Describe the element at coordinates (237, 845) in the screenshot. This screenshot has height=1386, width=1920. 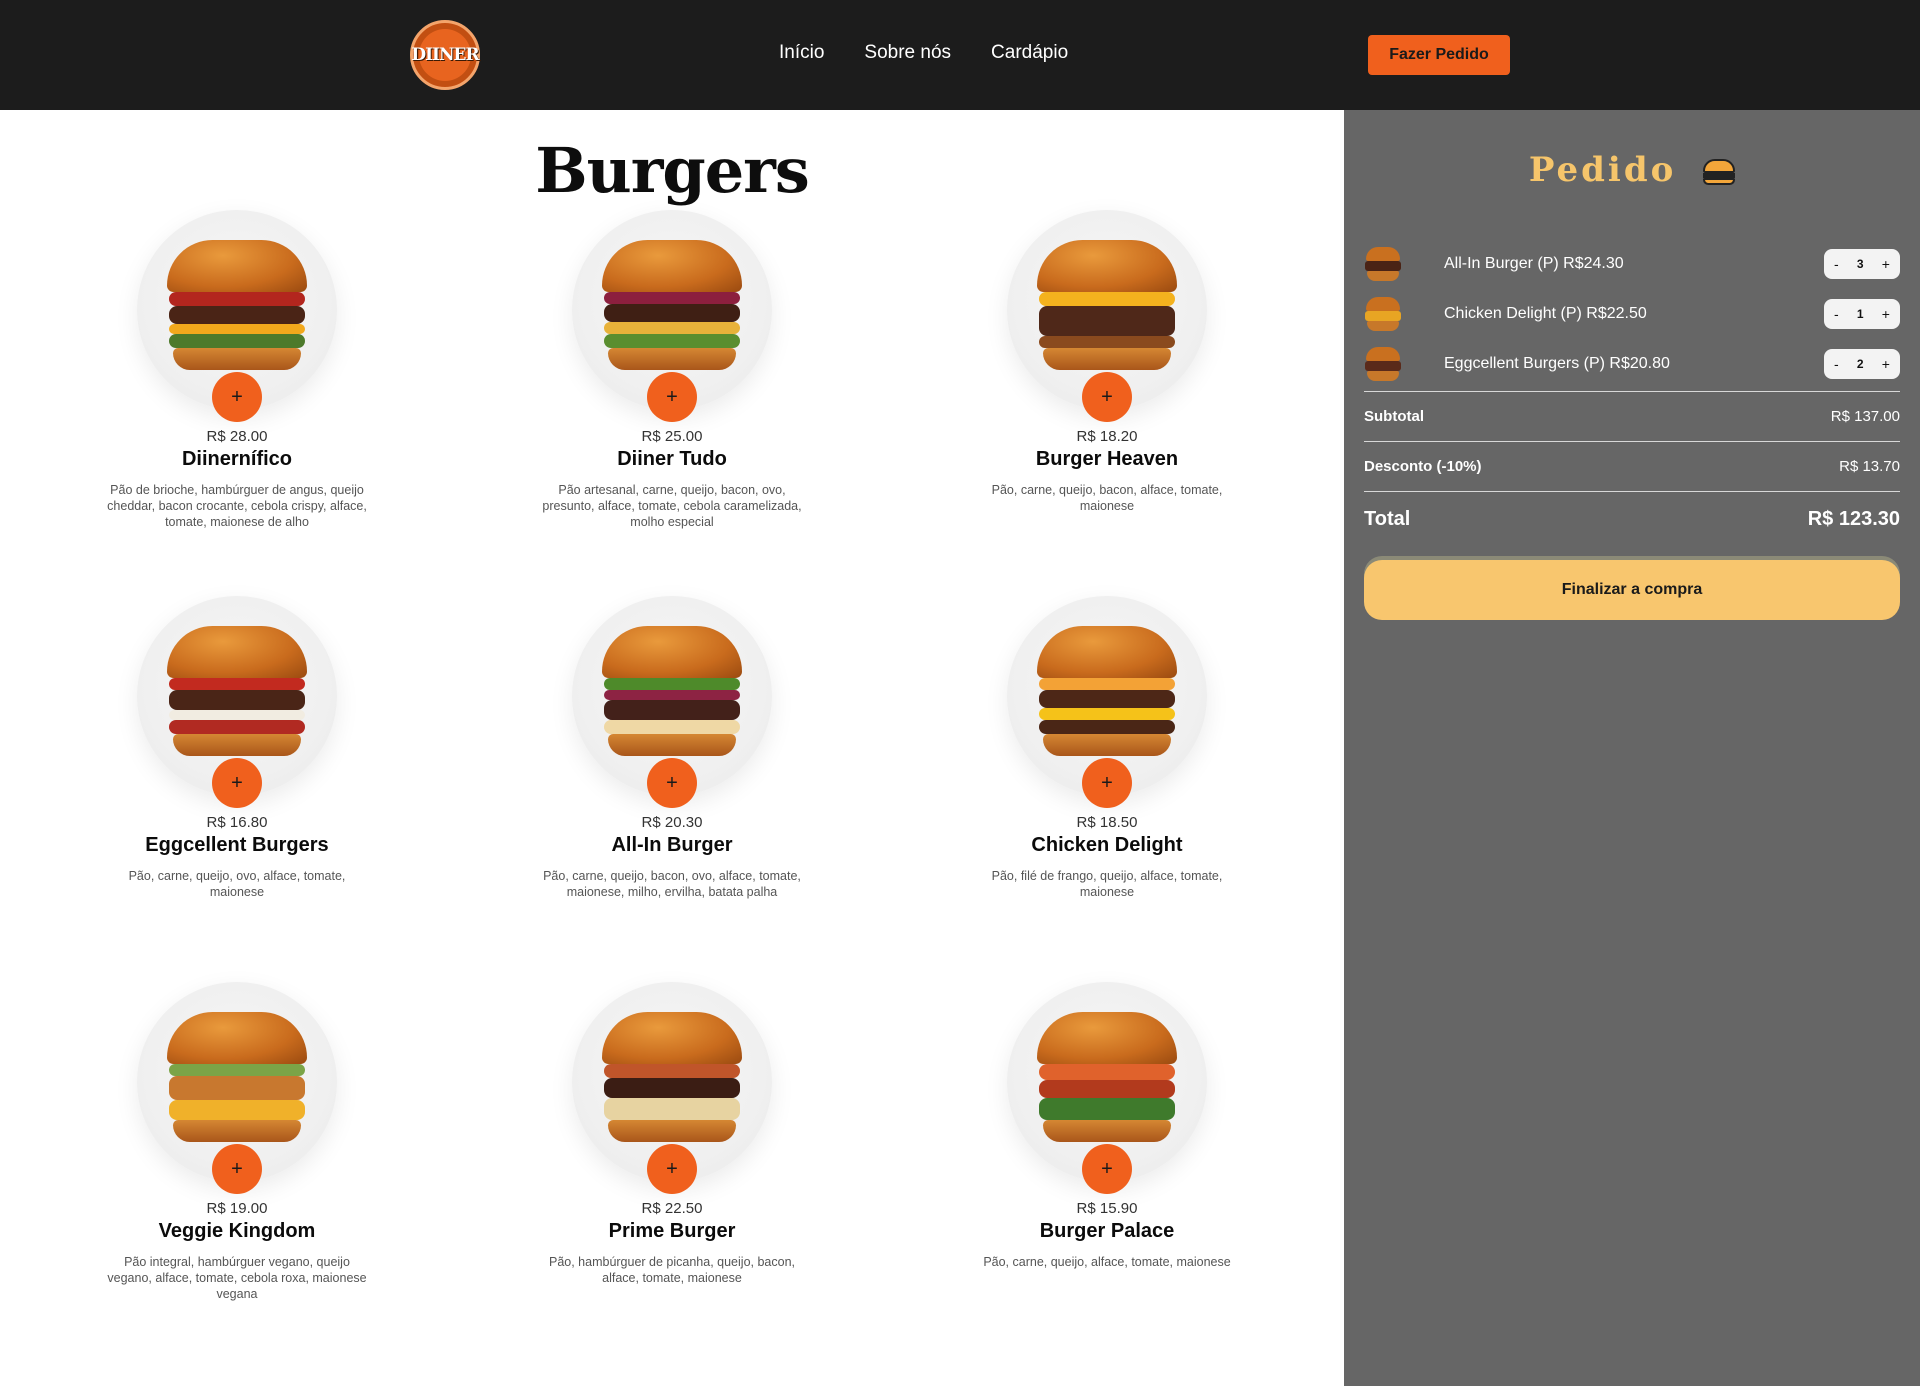
I see `item-name: Eggcellent Burgers` at that location.